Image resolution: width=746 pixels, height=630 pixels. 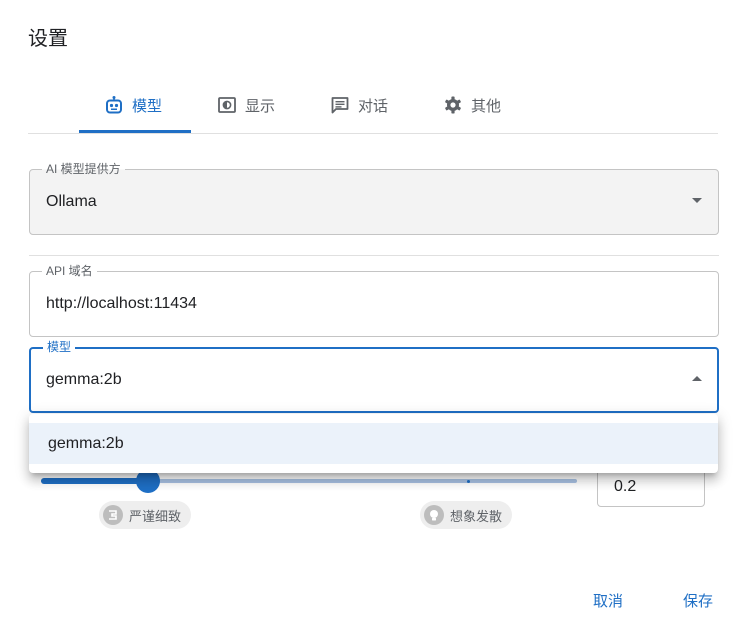 What do you see at coordinates (227, 105) in the screenshot?
I see `display-icon` at bounding box center [227, 105].